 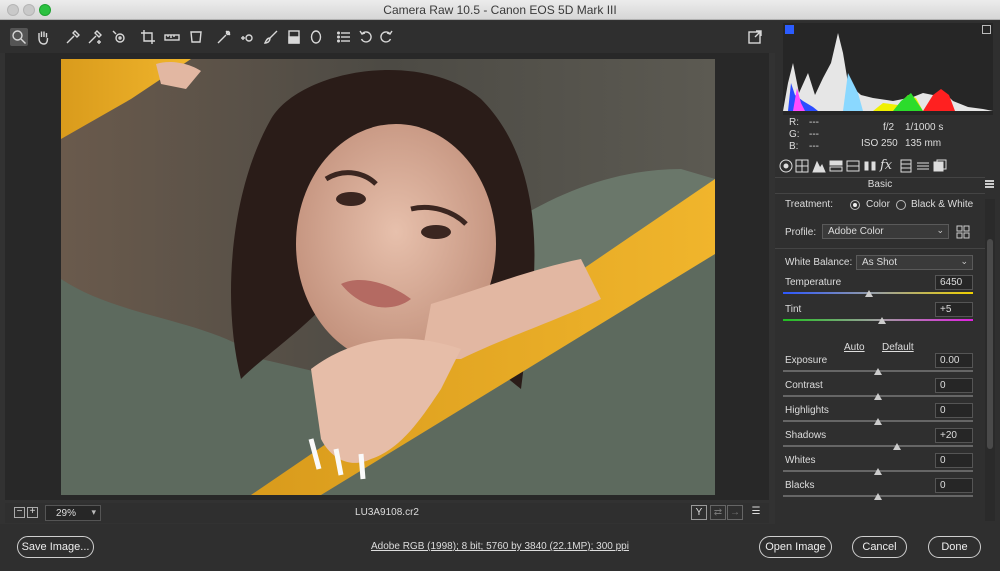 What do you see at coordinates (813, 282) in the screenshot?
I see `slider-label: Temperature` at bounding box center [813, 282].